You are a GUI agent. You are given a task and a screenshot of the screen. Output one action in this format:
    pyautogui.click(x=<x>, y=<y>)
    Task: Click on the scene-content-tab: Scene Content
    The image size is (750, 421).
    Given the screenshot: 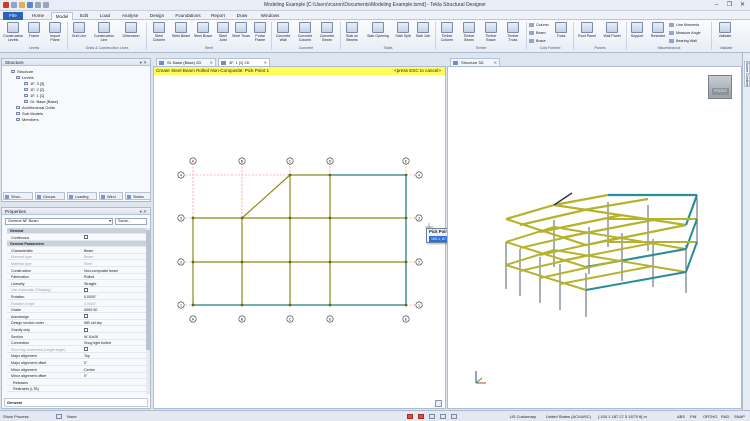 What is the action you would take?
    pyautogui.click(x=747, y=74)
    